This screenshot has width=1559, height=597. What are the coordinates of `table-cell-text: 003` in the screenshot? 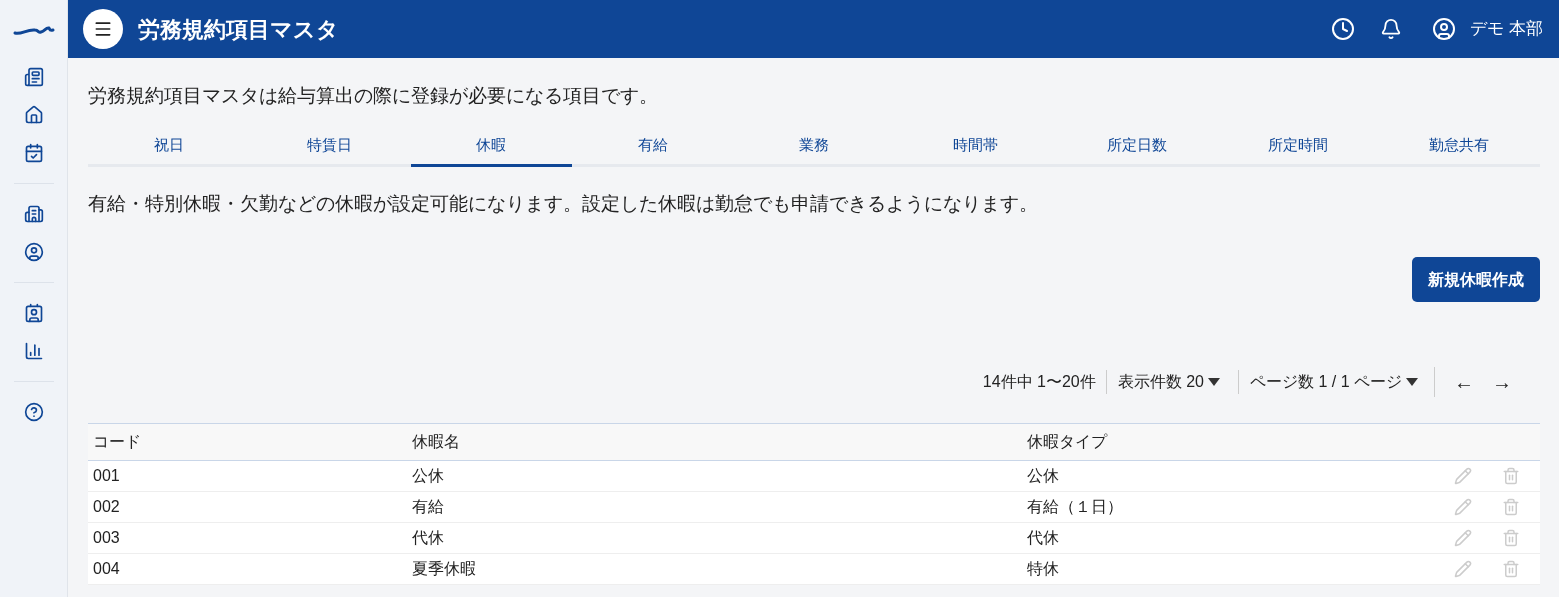 It's located at (106, 538).